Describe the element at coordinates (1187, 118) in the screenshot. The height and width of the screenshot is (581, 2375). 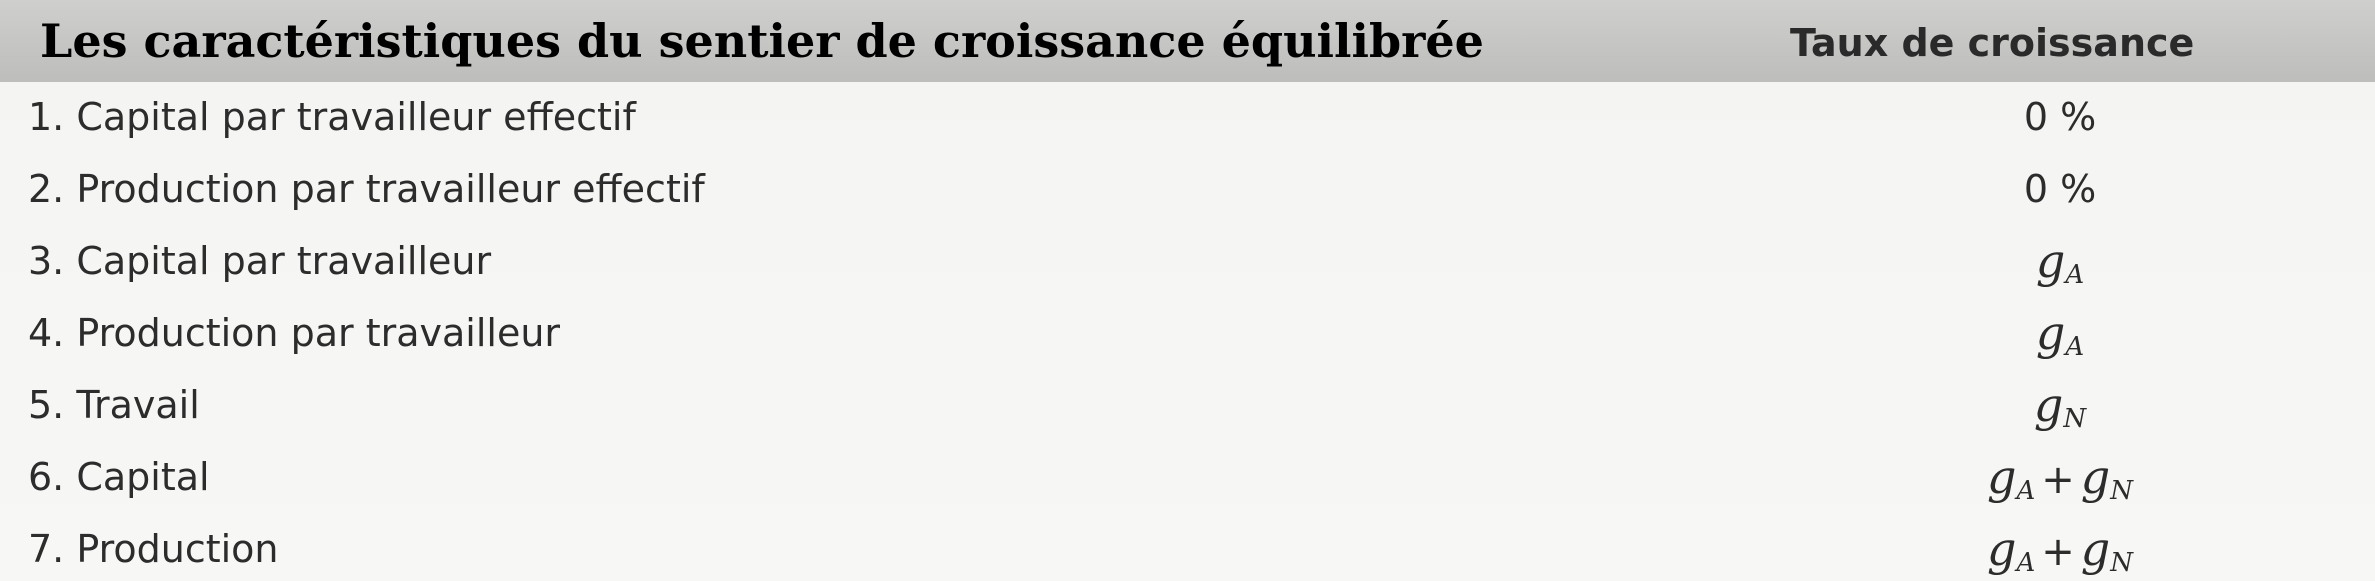
I see `table-row: 1. Capital par travailleur effectif 0 %` at that location.